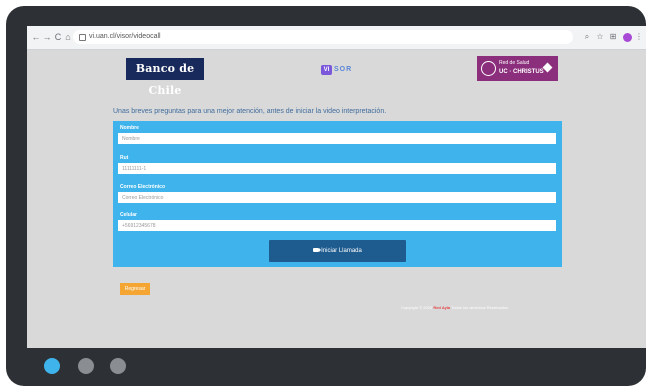 The height and width of the screenshot is (392, 652). Describe the element at coordinates (627, 37) in the screenshot. I see `profile-avatar` at that location.